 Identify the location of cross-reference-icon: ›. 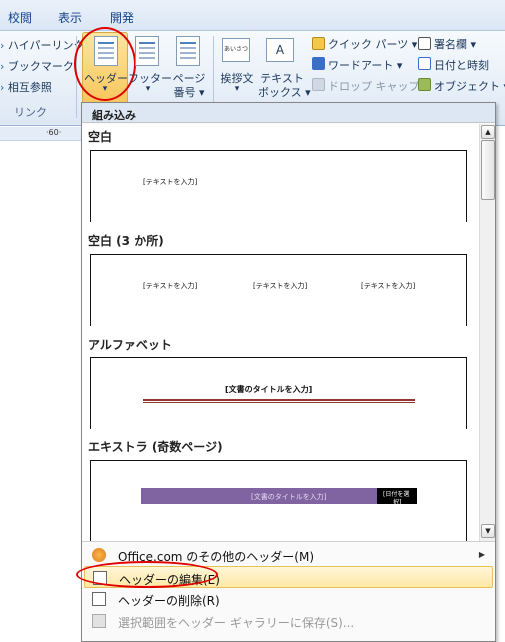
(2, 87).